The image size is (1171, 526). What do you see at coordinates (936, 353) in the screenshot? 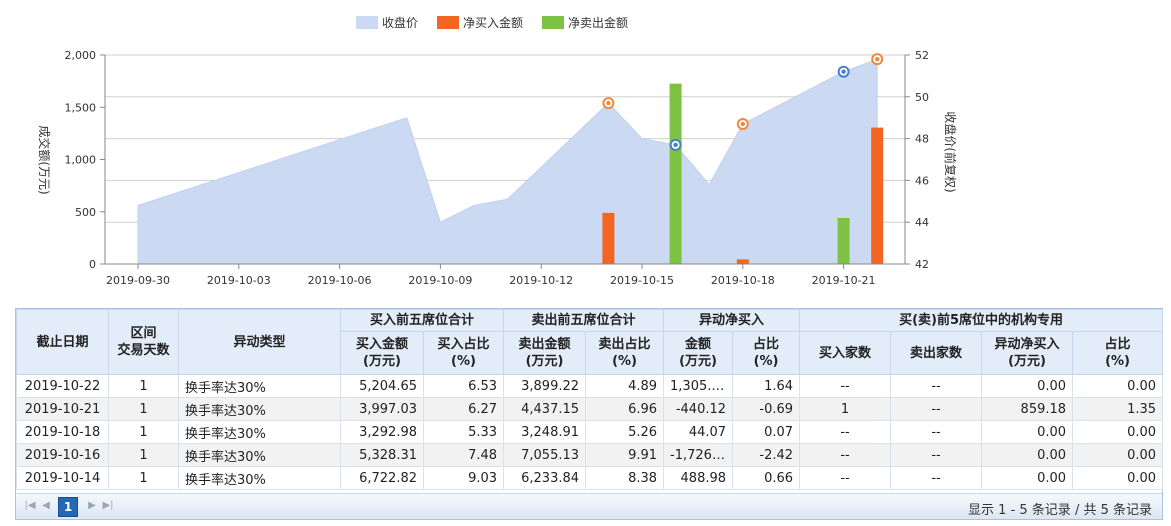
I see `header-inst-sell-count: 卖出家数` at bounding box center [936, 353].